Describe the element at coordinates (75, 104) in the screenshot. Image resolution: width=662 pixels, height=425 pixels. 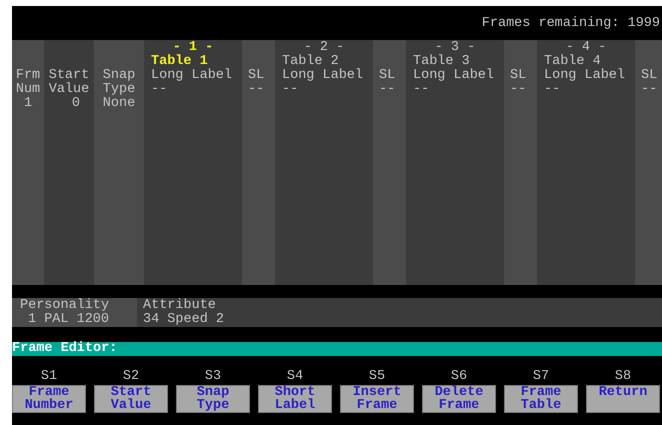
I see `table-cell-text: 0` at that location.